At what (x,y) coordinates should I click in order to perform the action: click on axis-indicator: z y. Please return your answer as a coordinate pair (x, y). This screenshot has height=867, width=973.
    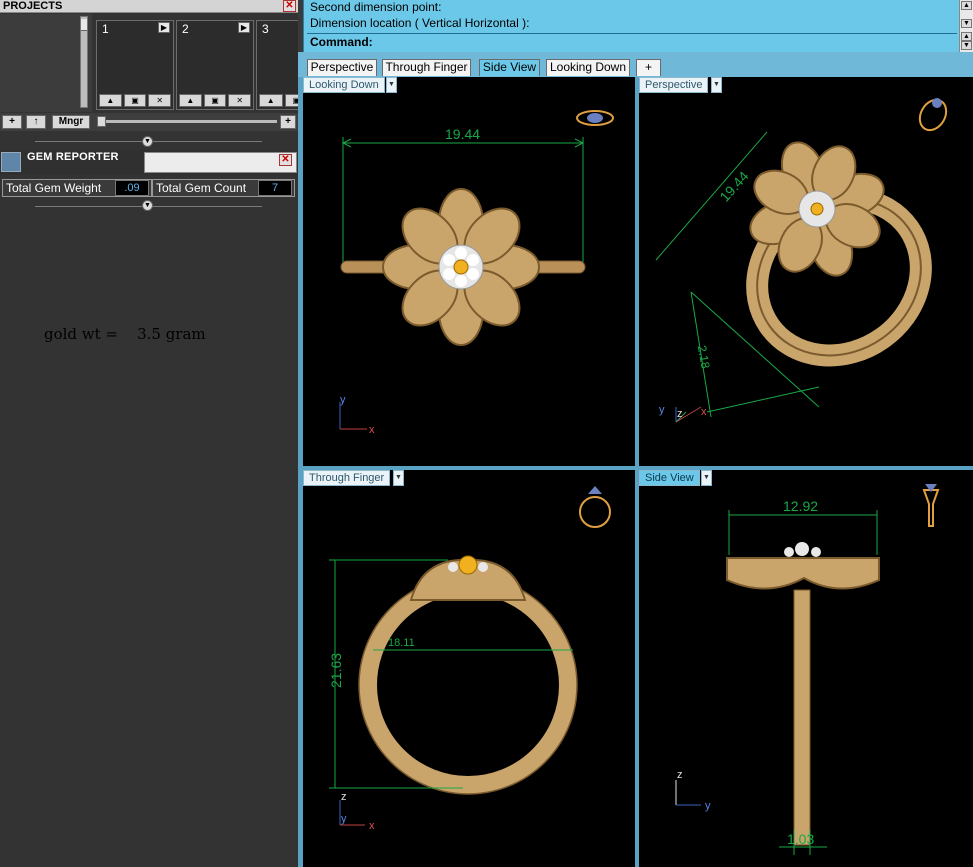
    Looking at the image, I should click on (693, 790).